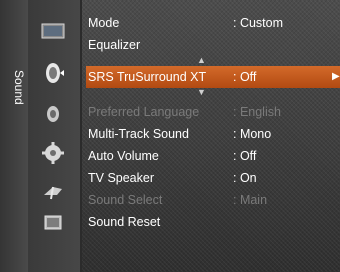  I want to click on menu-item-label: Auto Volume, so click(123, 156).